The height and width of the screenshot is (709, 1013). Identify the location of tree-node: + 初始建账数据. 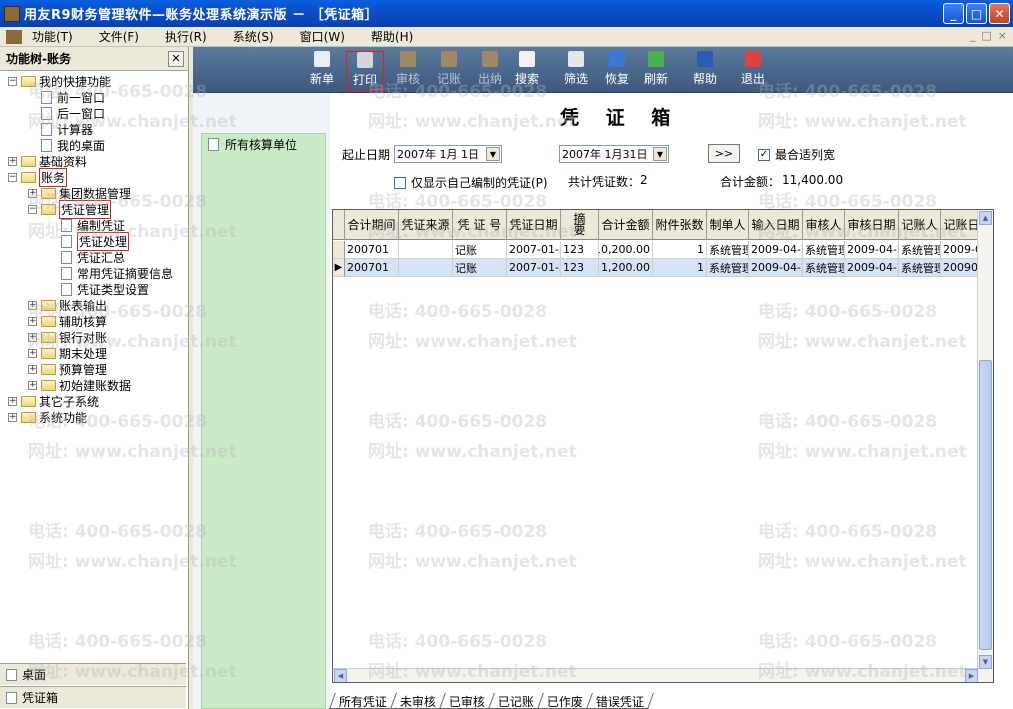
(79, 385).